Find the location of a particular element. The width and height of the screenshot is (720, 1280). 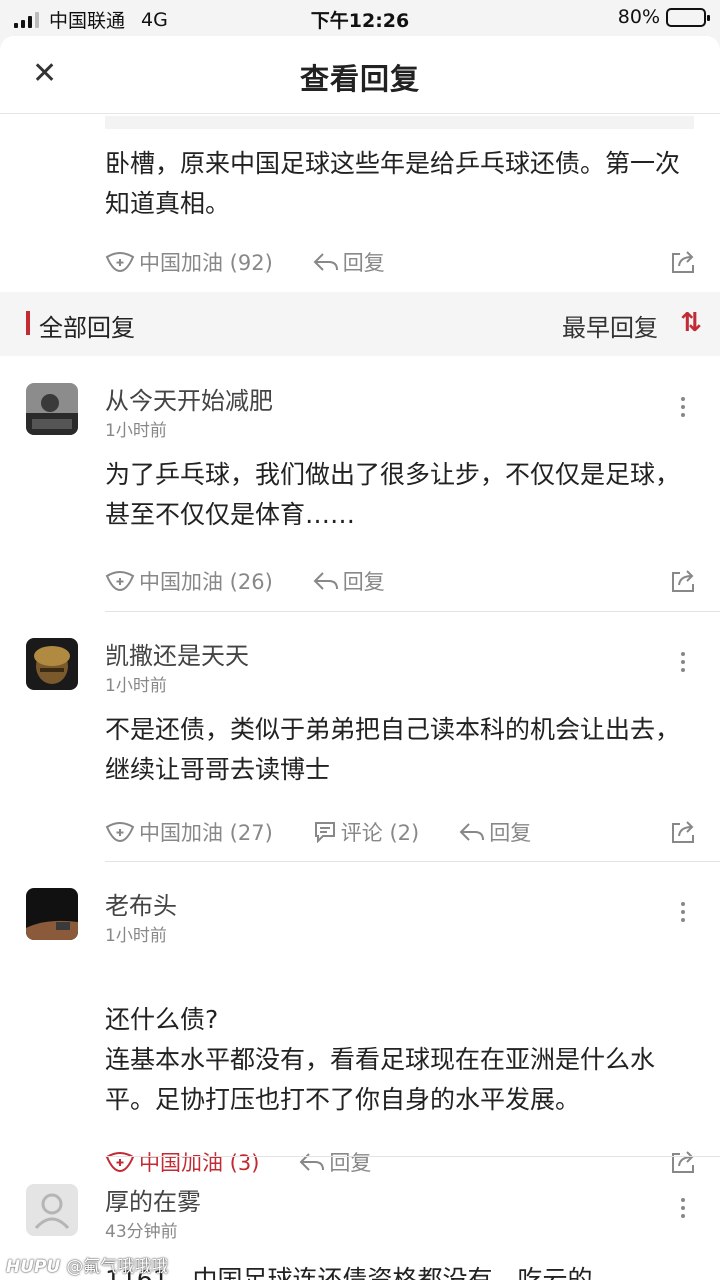

like-label: 中国加油 (92) is located at coordinates (206, 263).